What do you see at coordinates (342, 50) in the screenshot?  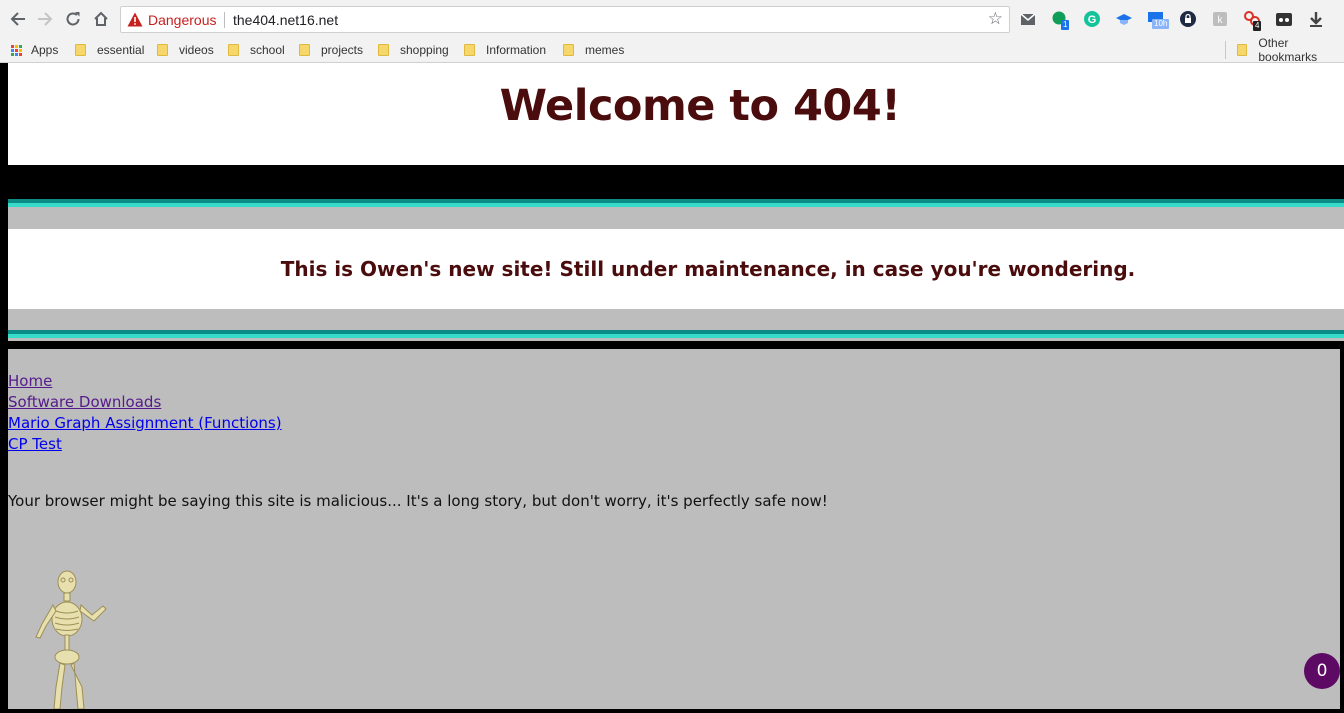 I see `bookmark-label: projects` at bounding box center [342, 50].